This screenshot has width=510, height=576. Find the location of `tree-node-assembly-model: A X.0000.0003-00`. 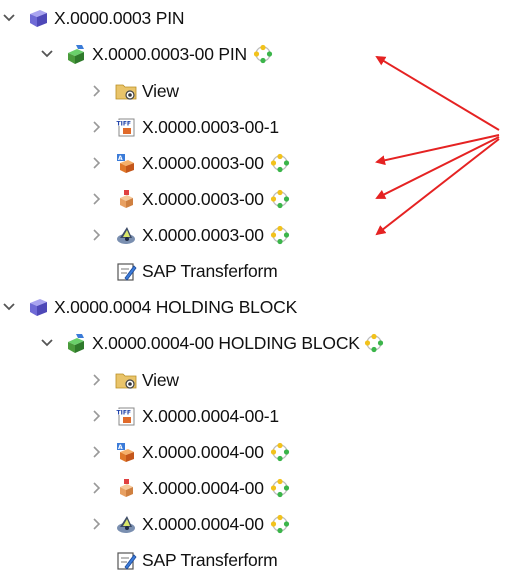

tree-node-assembly-model: A X.0000.0003-00 is located at coordinates (189, 163).